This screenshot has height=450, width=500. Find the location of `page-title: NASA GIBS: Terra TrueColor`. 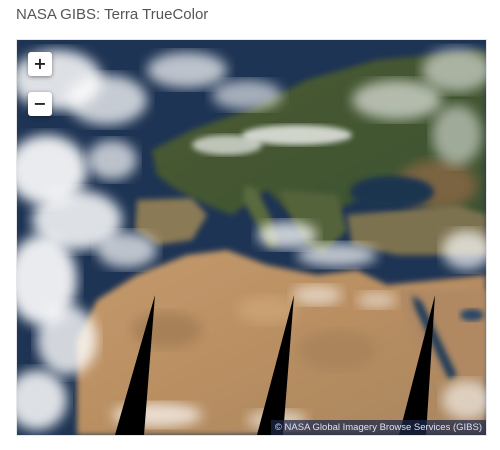

page-title: NASA GIBS: Terra TrueColor is located at coordinates (112, 14).